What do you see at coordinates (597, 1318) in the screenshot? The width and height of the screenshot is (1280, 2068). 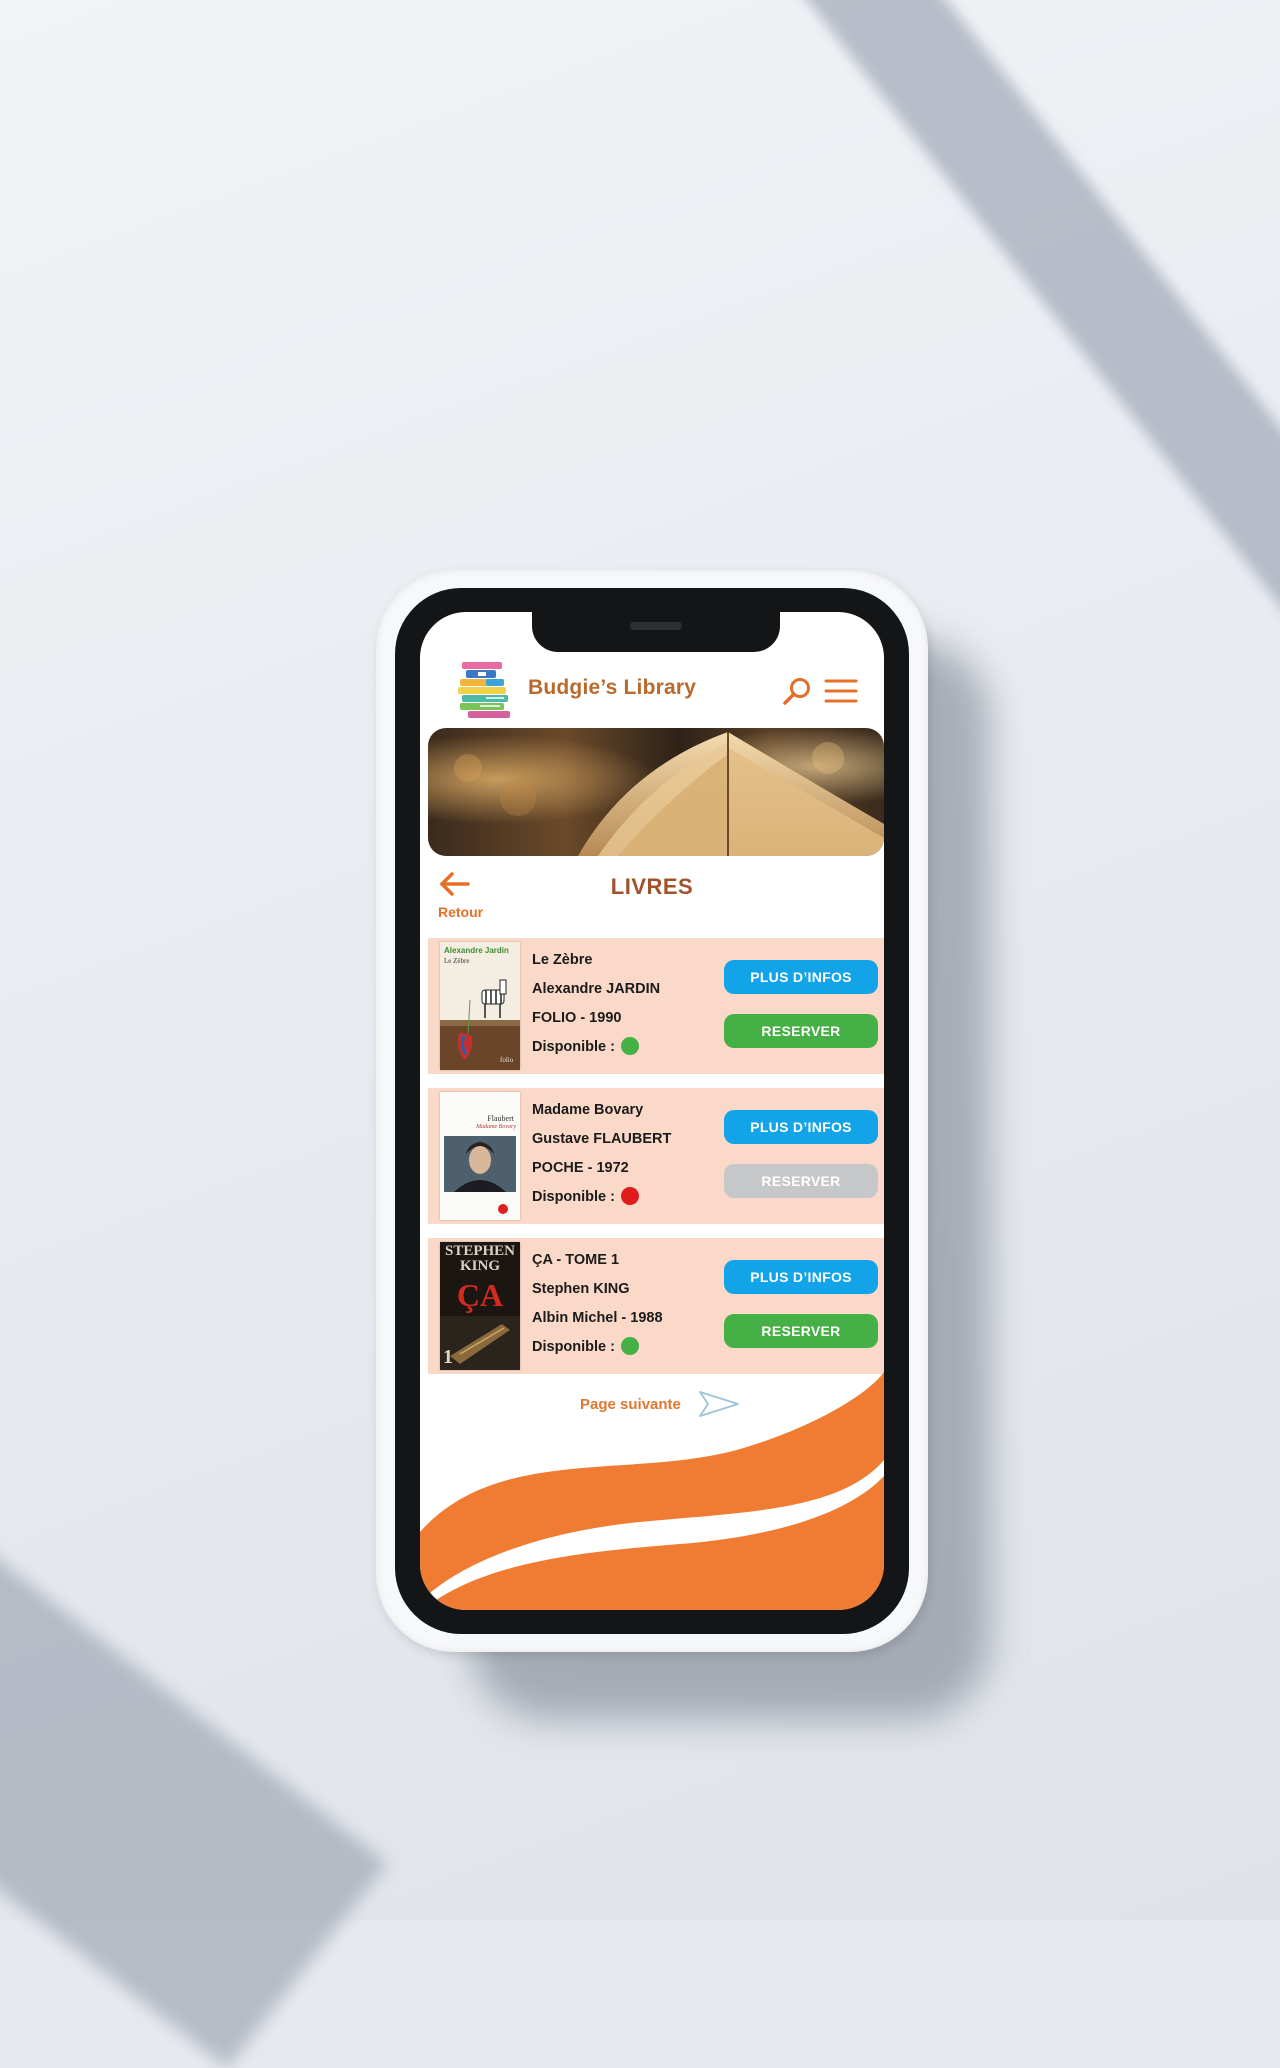 I see `book-publisher-year: Albin Michel - 1988` at bounding box center [597, 1318].